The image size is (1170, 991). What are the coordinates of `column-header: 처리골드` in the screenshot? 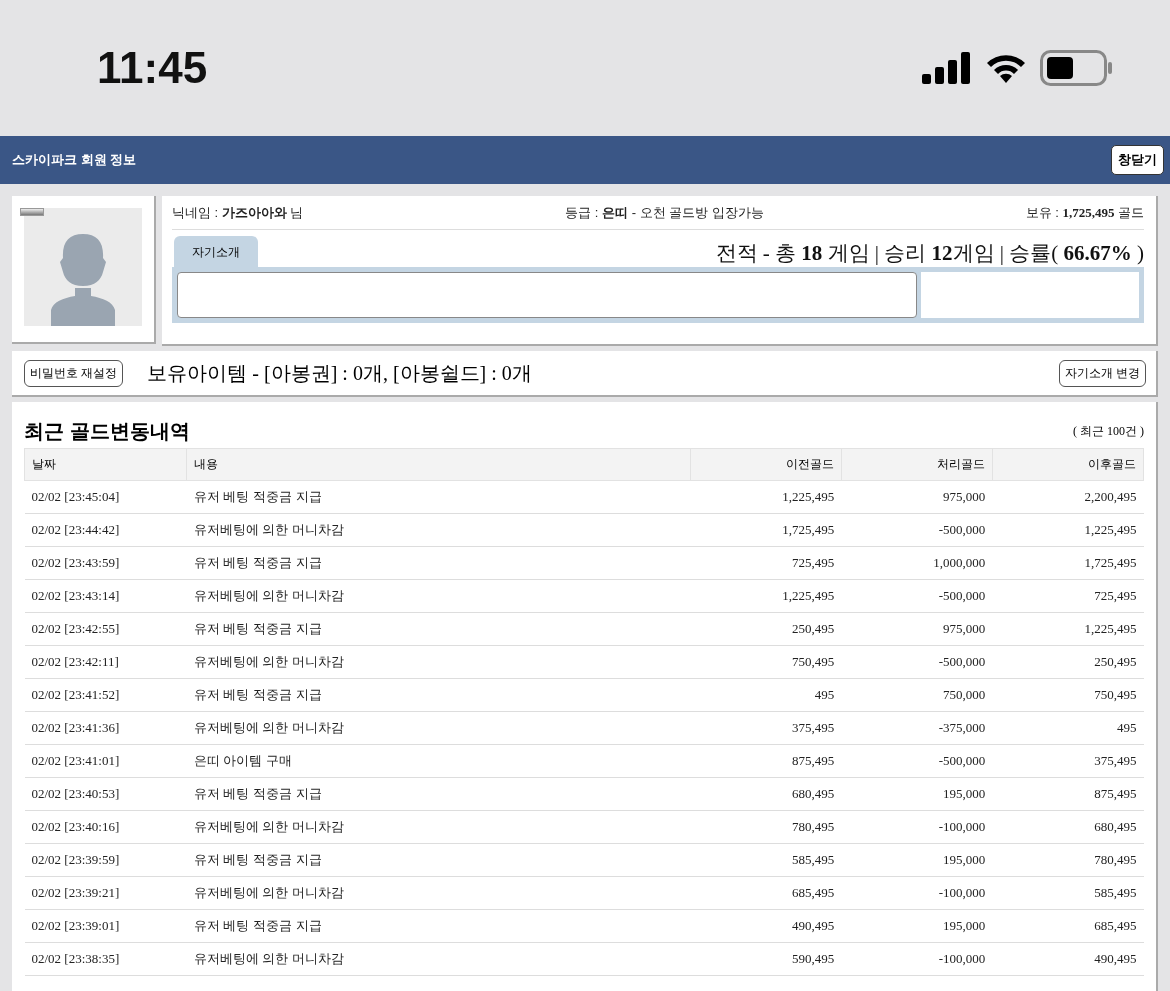 It's located at (917, 464).